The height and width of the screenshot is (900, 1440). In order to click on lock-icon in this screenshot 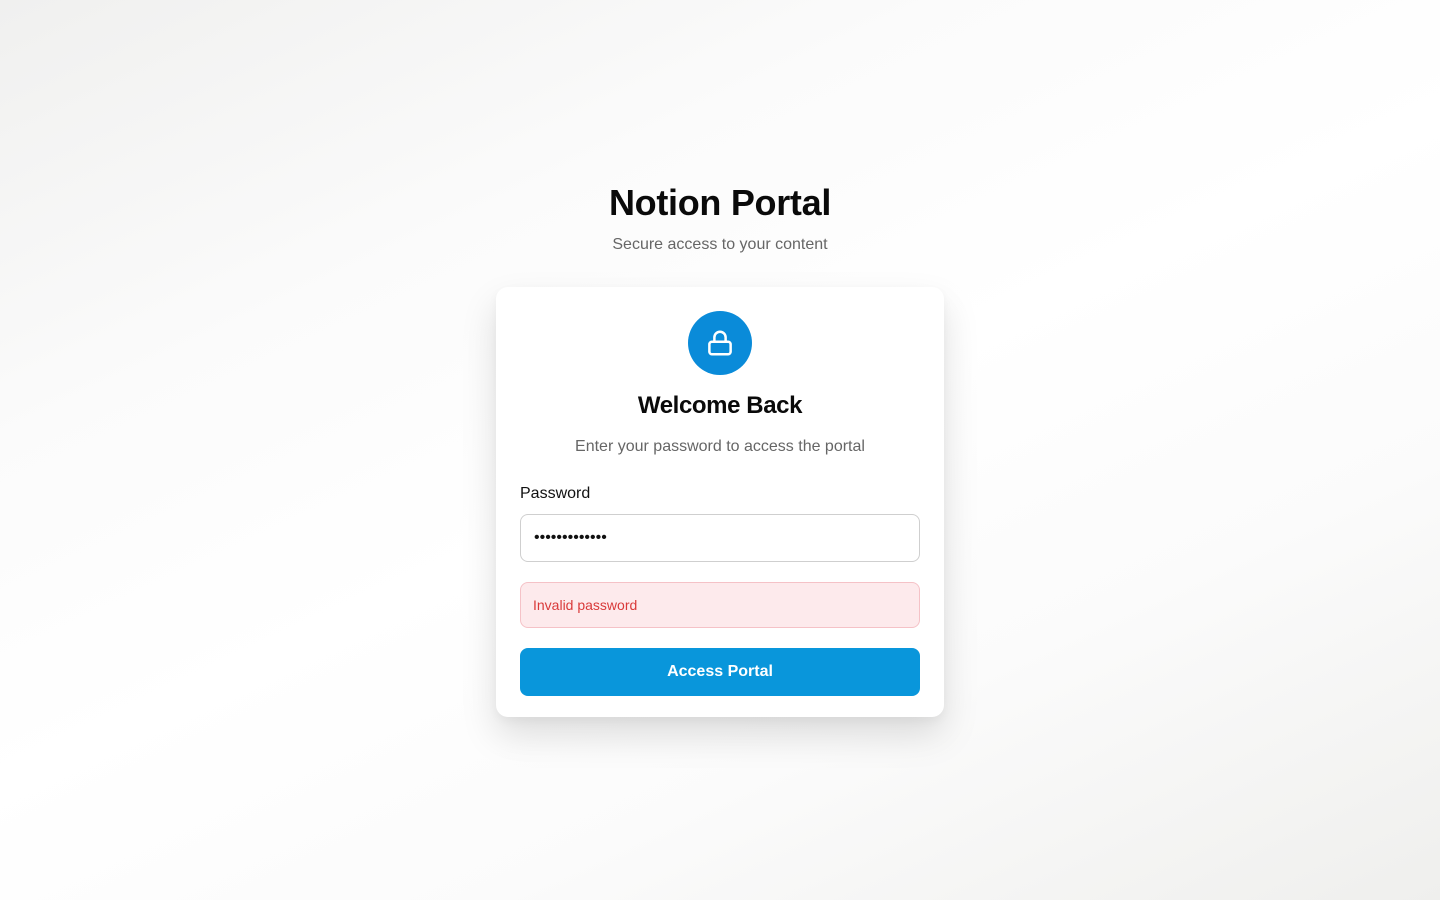, I will do `click(720, 343)`.